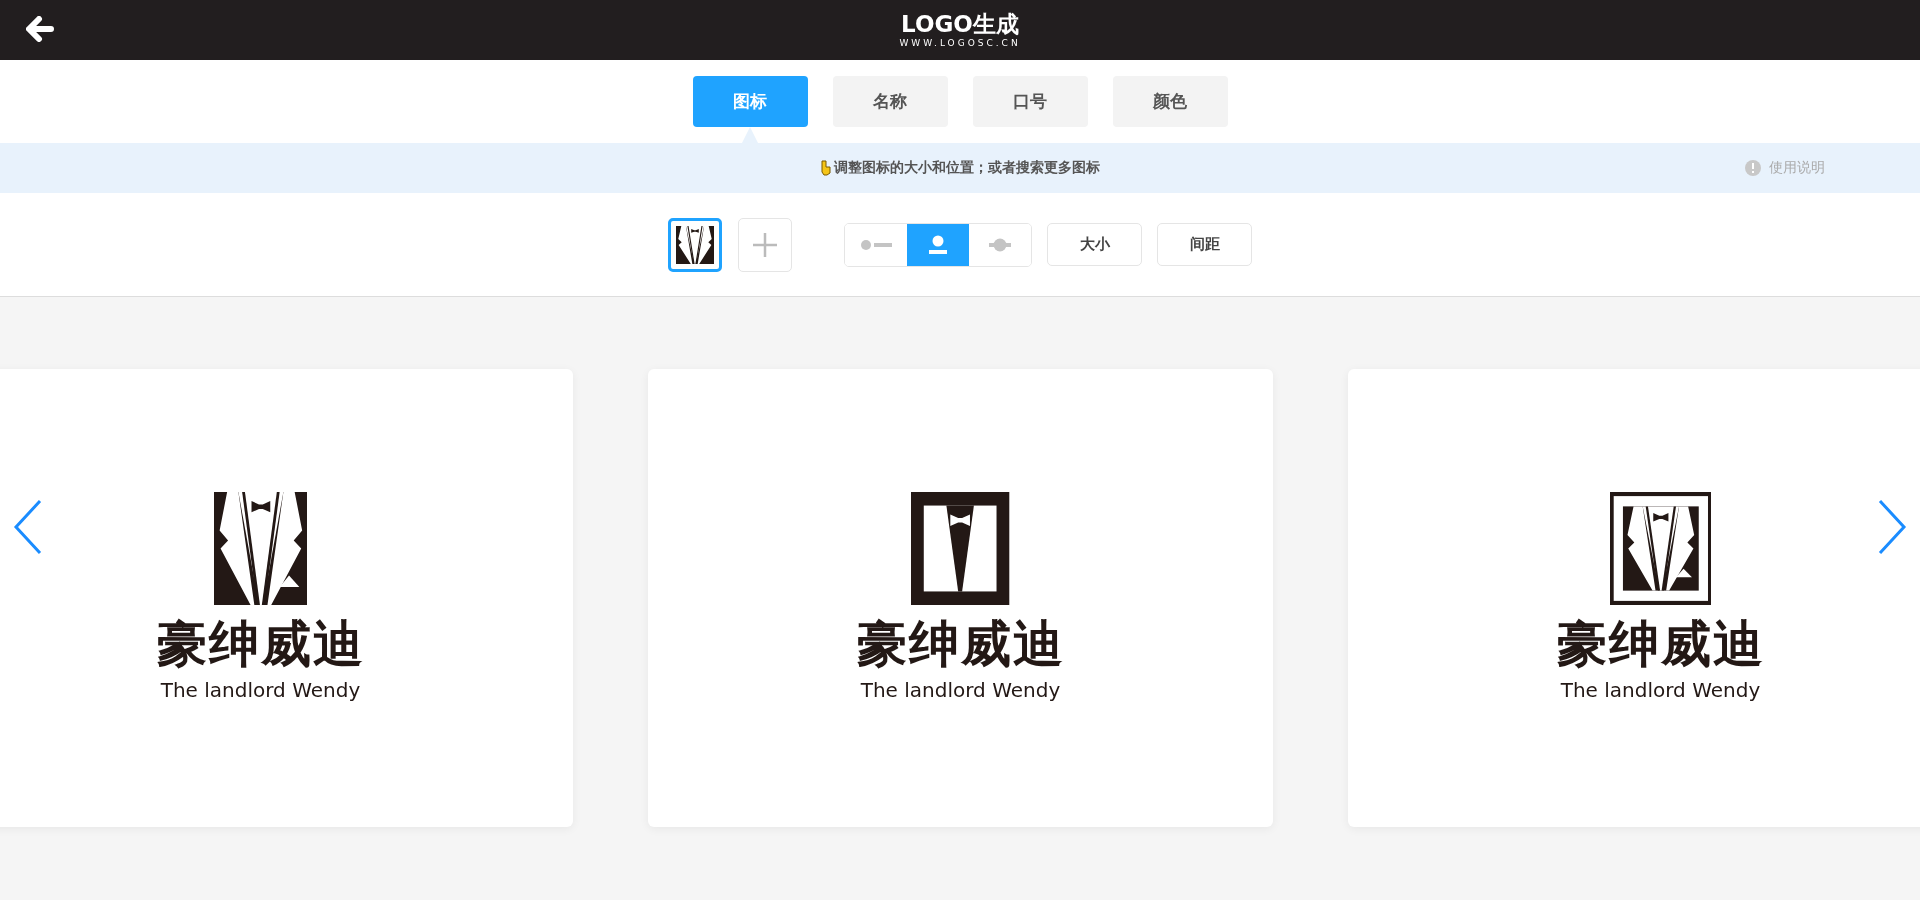  I want to click on plus-icon, so click(765, 244).